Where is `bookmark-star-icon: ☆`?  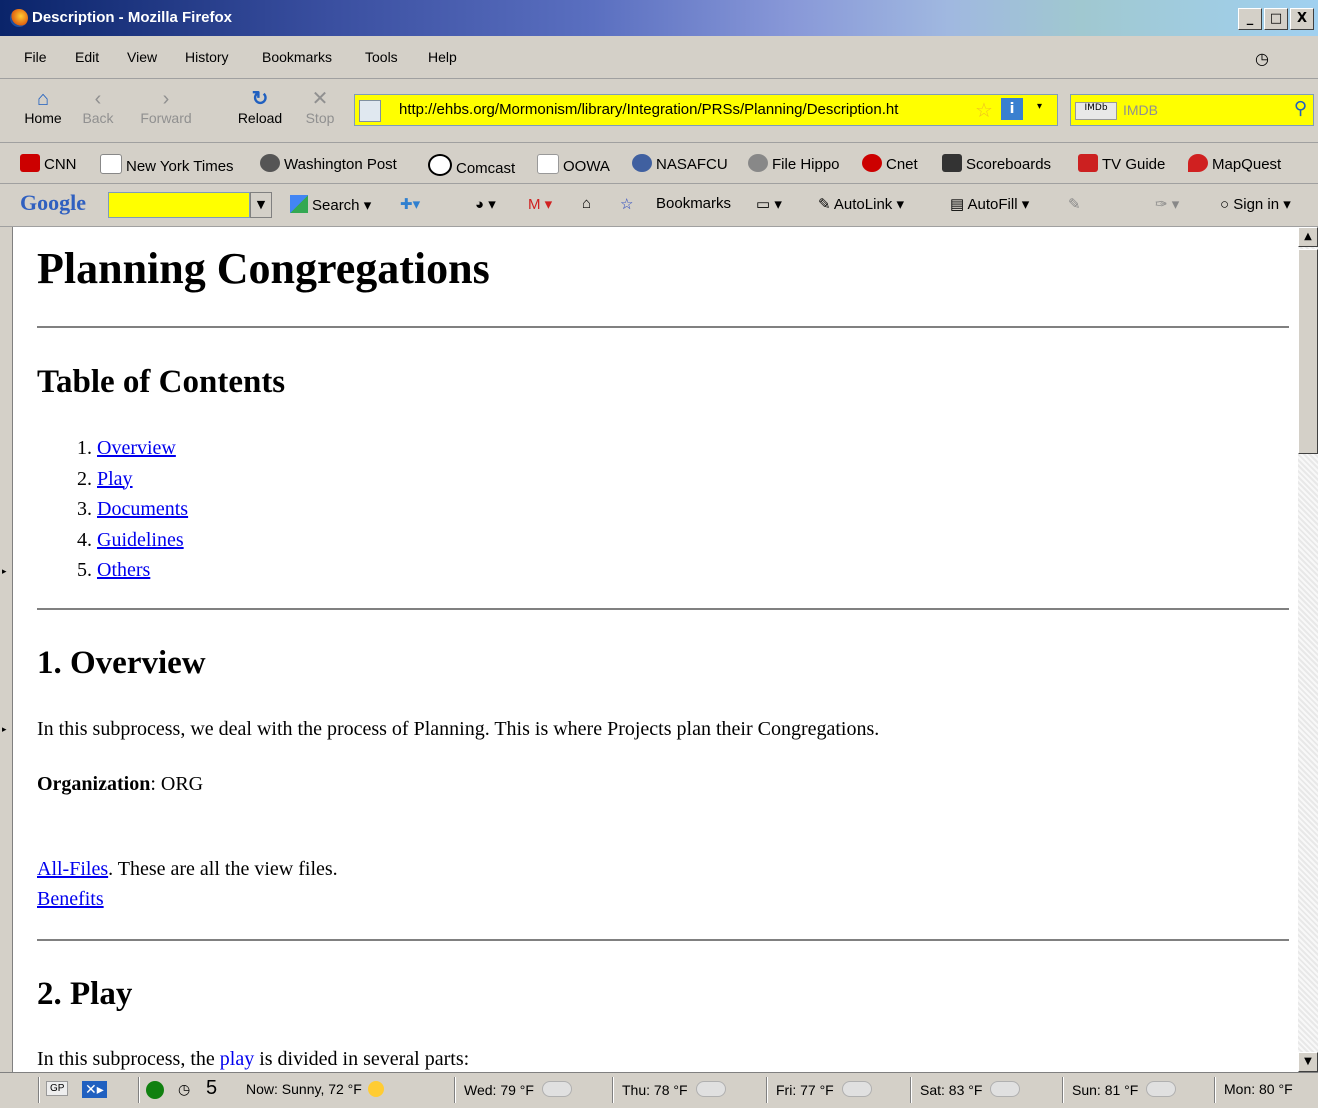 bookmark-star-icon: ☆ is located at coordinates (984, 110).